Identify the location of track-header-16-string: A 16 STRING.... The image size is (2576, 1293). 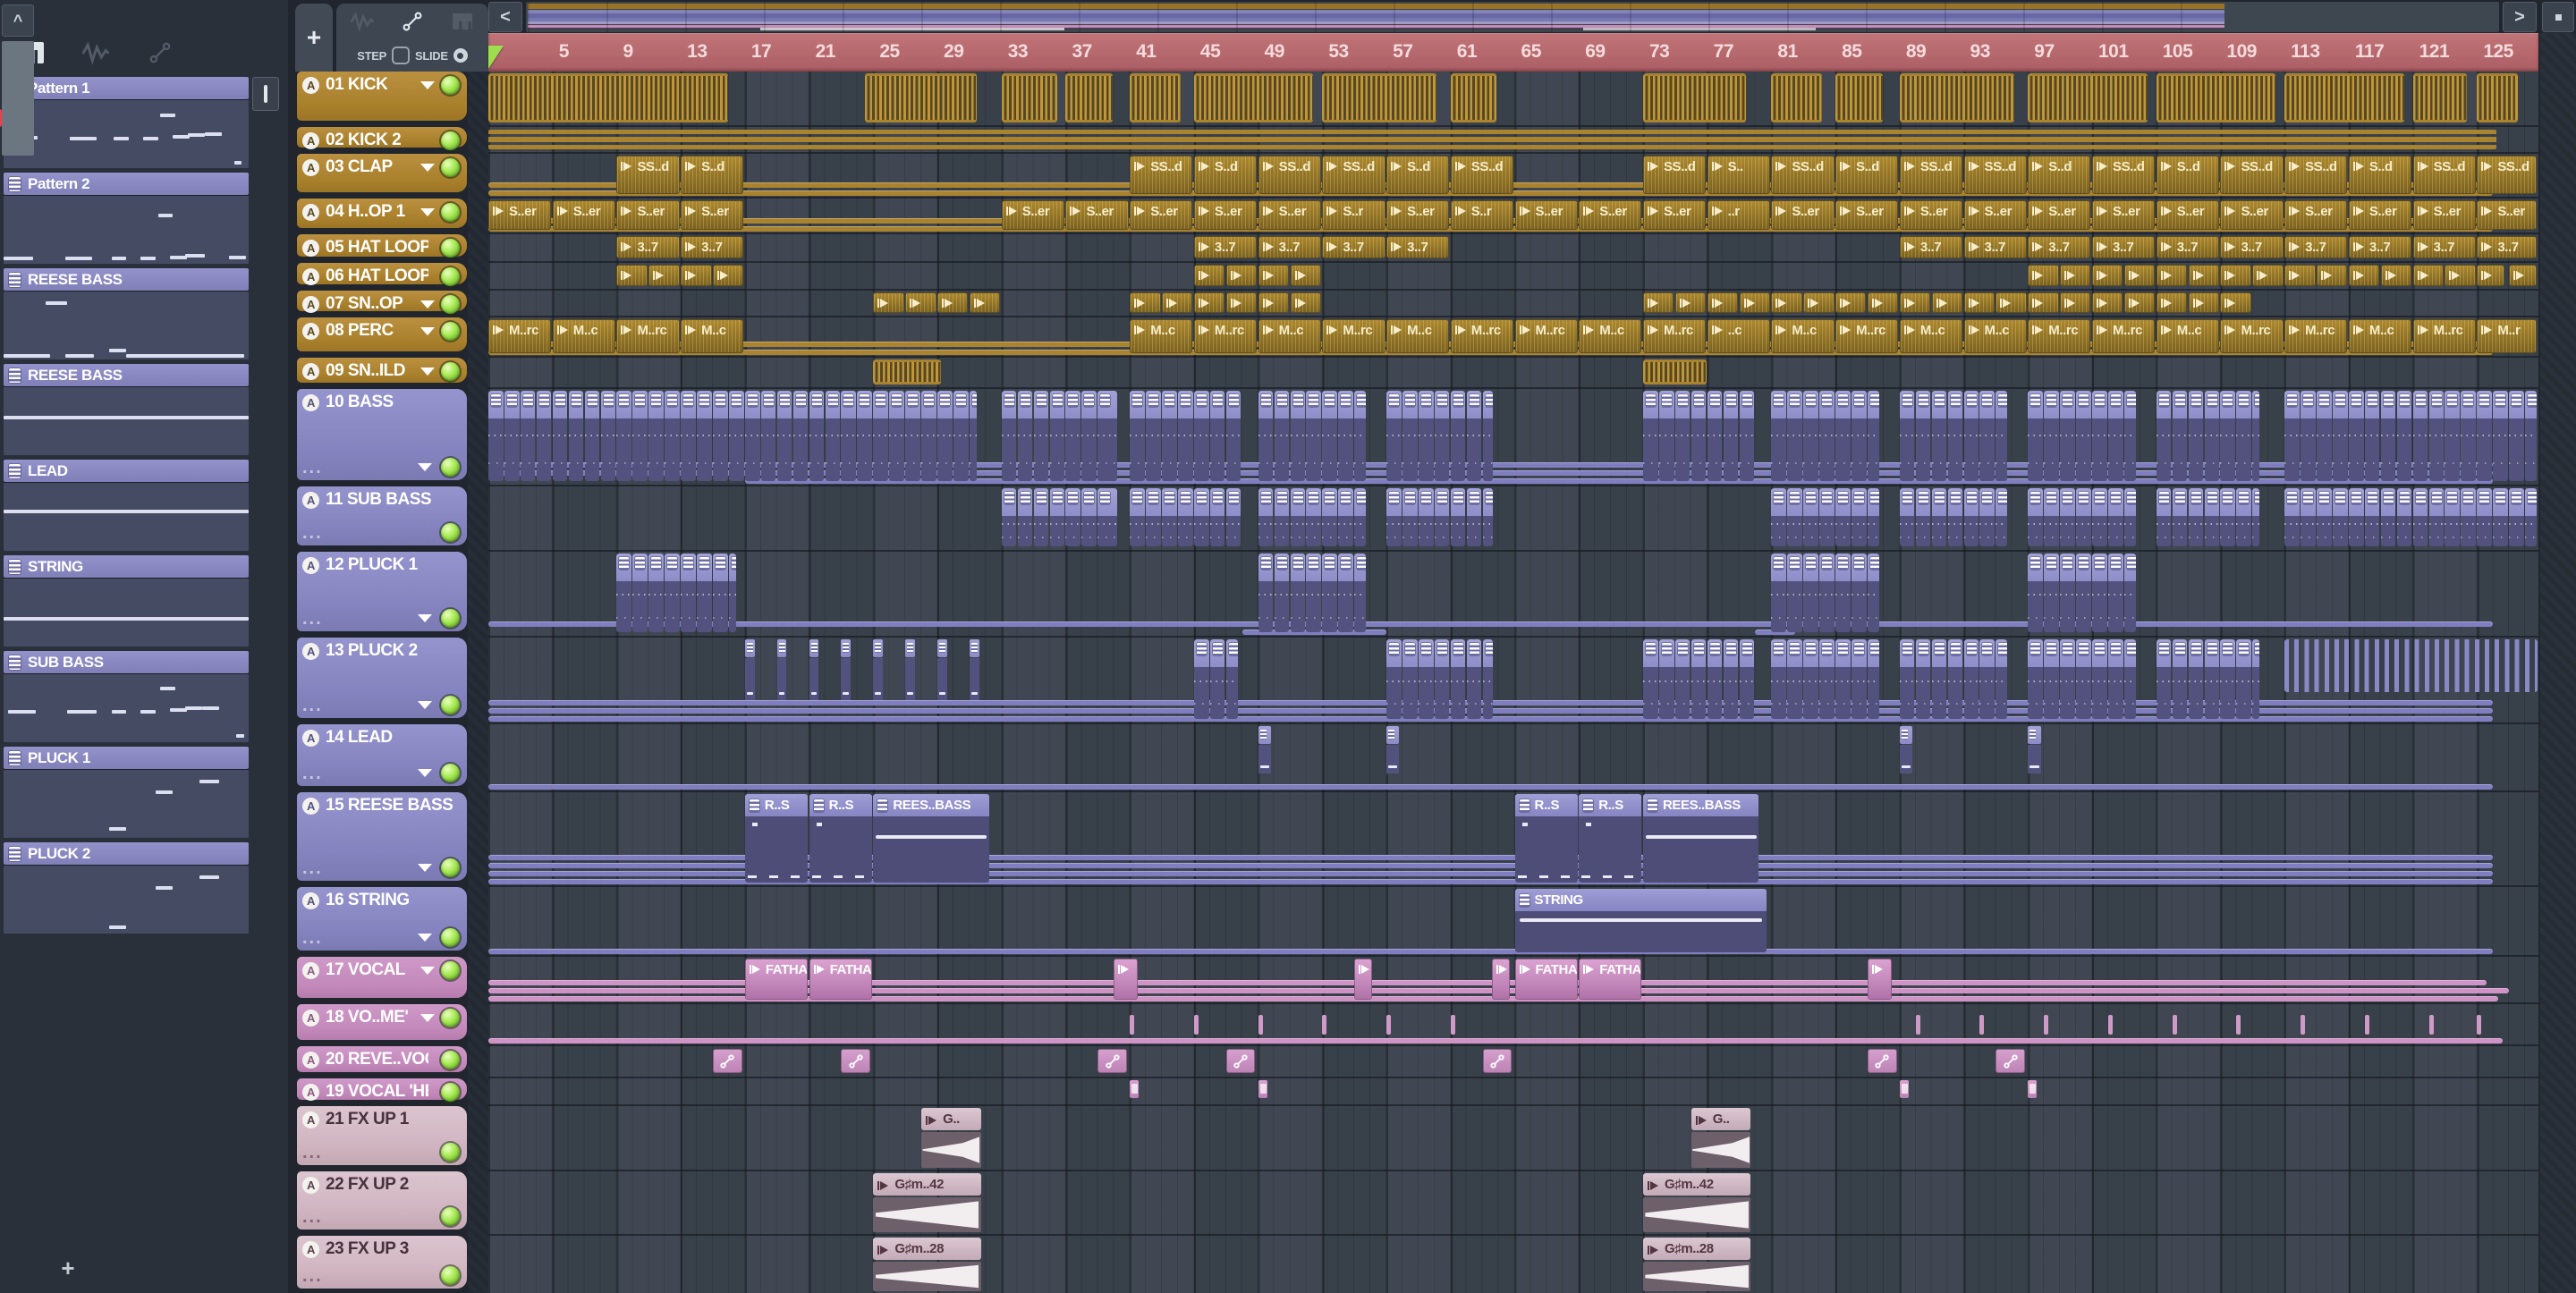
(382, 919).